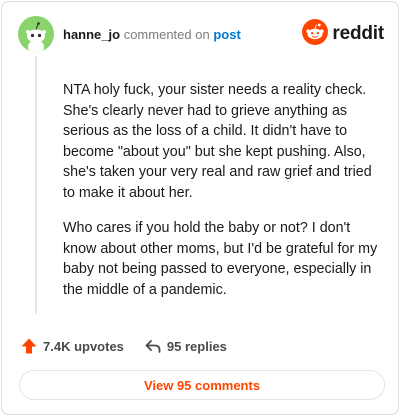  I want to click on reddit-wordmark: reddit, so click(358, 33).